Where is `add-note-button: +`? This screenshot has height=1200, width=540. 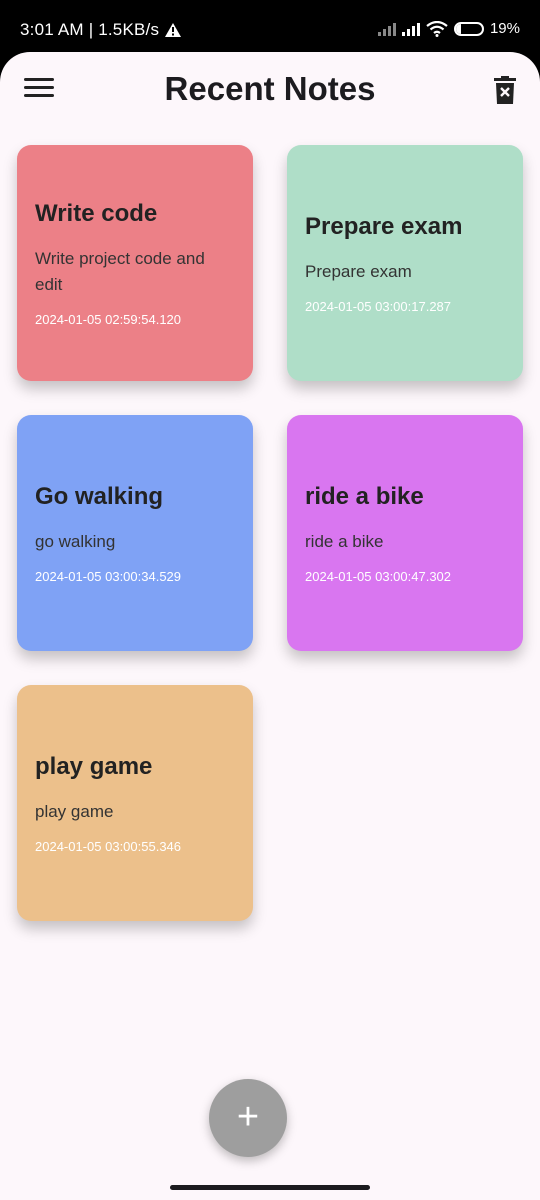 add-note-button: + is located at coordinates (248, 1118).